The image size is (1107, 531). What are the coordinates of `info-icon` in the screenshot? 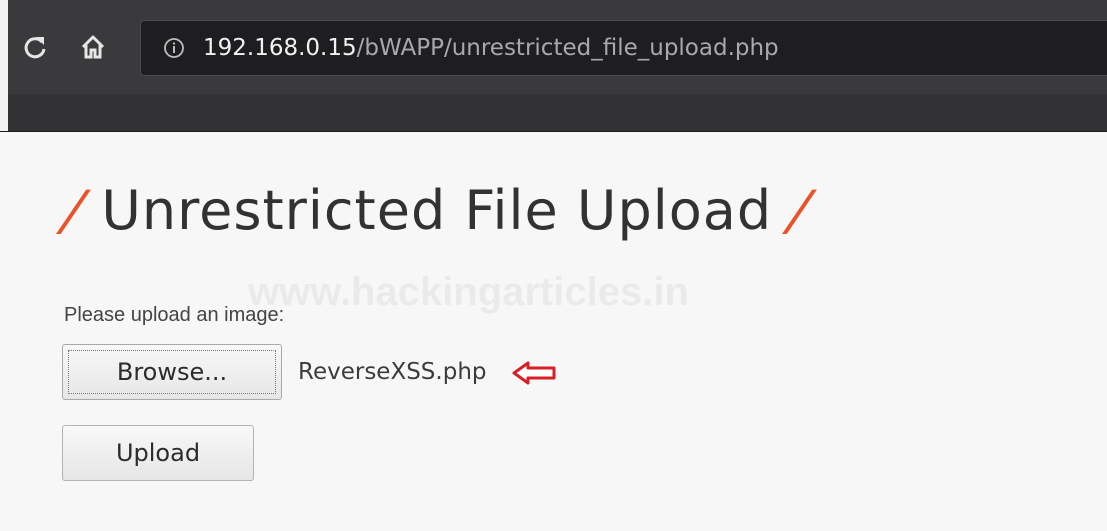 It's located at (174, 48).